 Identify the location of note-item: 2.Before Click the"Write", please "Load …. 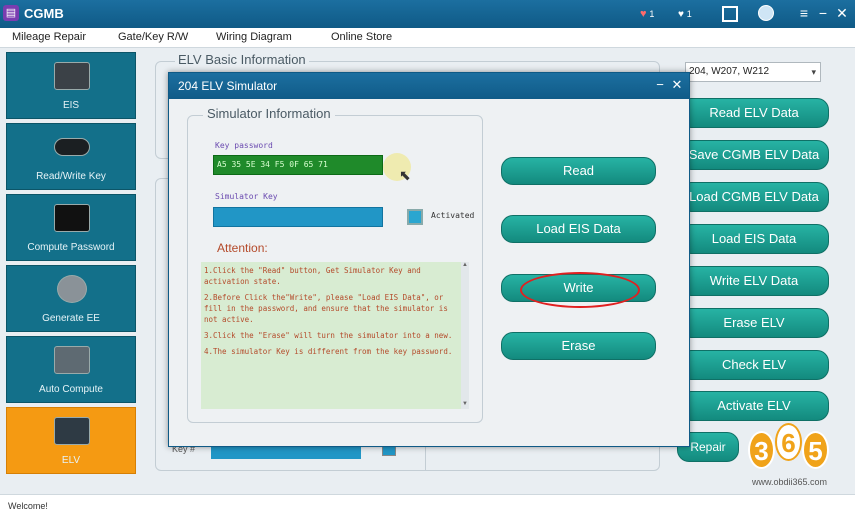
(326, 308).